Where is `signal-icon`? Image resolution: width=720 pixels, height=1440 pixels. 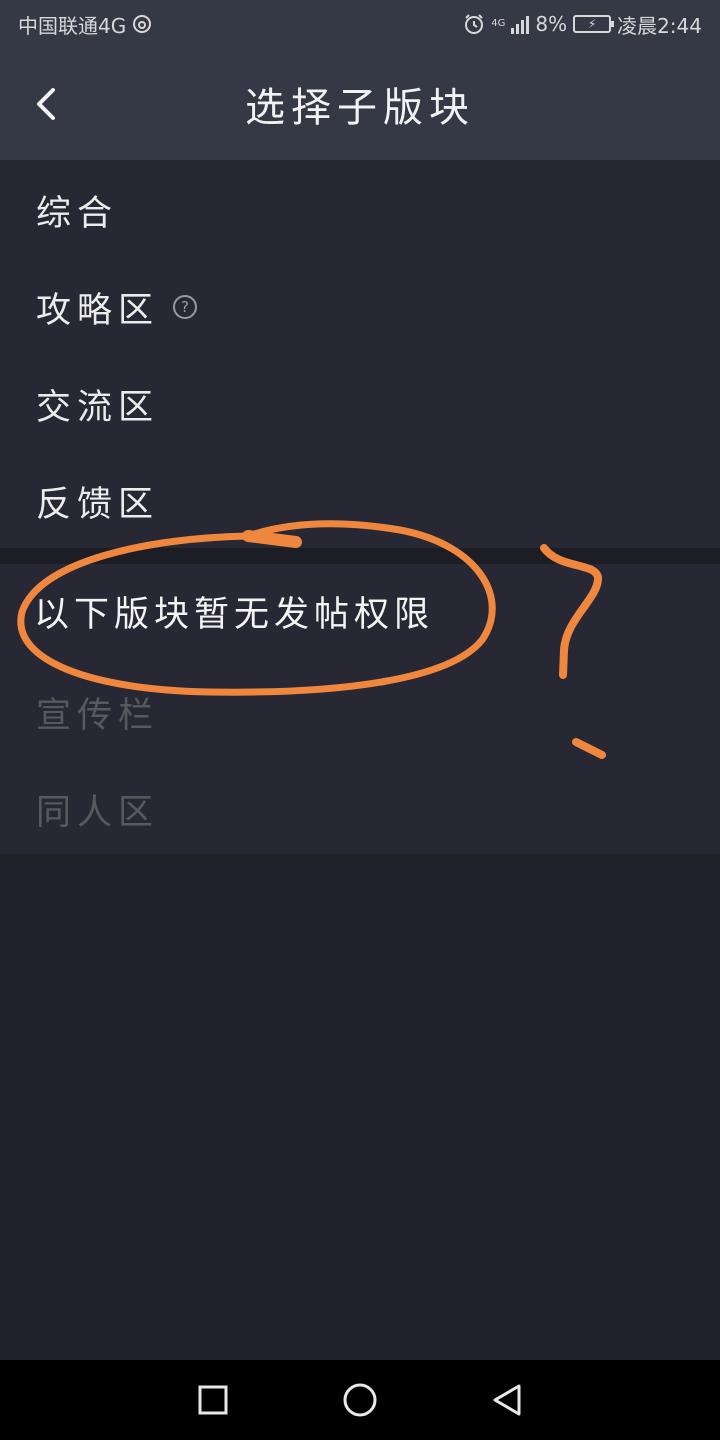
signal-icon is located at coordinates (520, 24).